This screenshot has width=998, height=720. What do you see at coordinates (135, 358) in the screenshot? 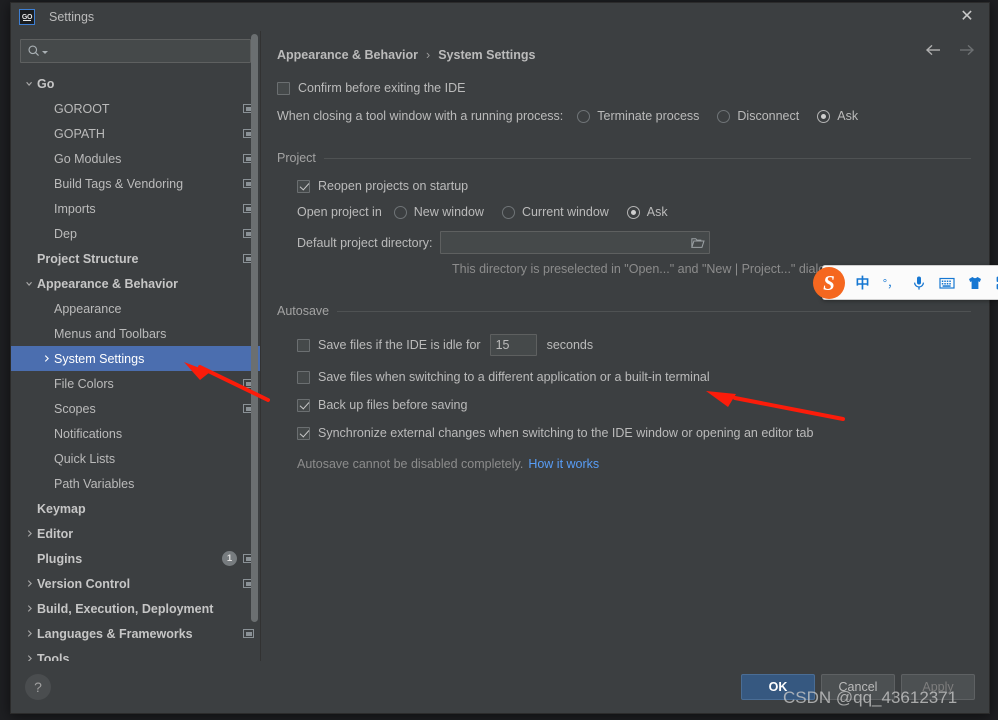
I see `sidebar-item-system-settings: System Settings` at bounding box center [135, 358].